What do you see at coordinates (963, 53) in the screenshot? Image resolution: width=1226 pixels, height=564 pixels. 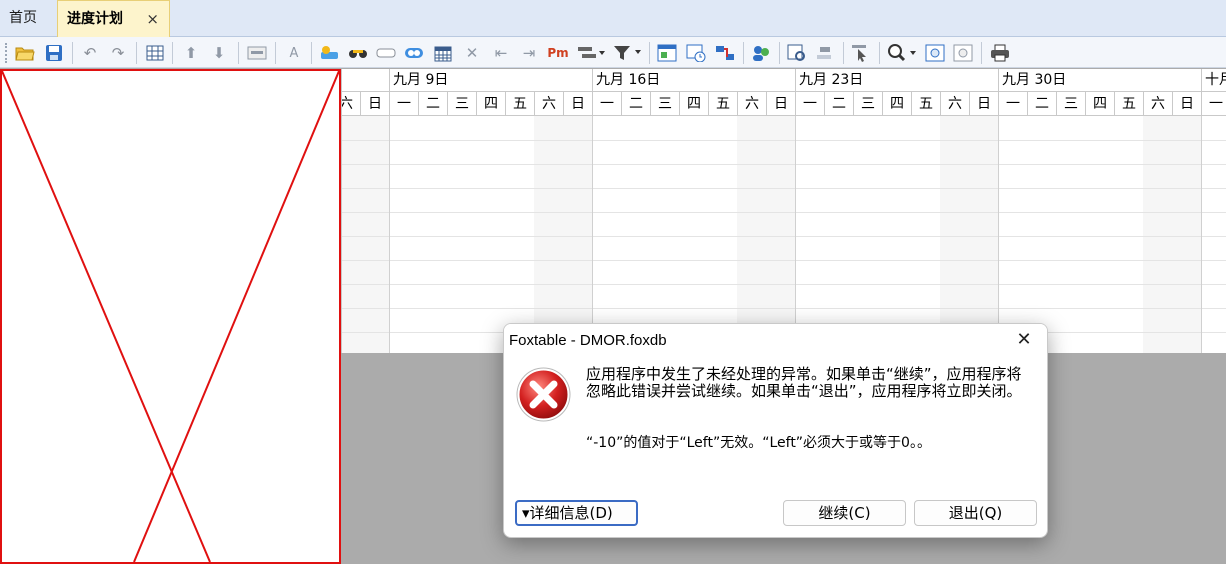 I see `zoom-reset-icon` at bounding box center [963, 53].